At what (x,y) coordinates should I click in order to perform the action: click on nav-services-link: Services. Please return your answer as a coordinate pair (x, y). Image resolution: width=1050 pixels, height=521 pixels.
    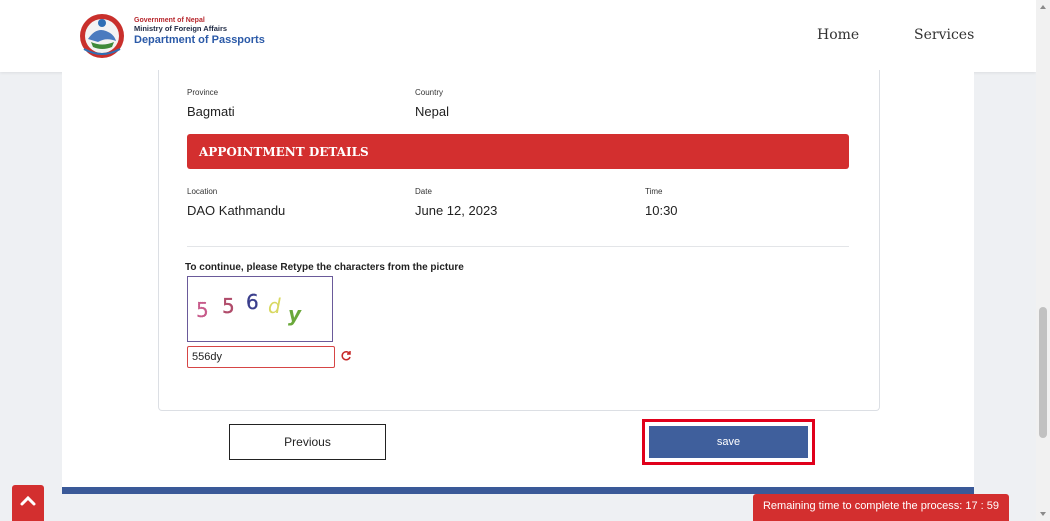
    Looking at the image, I should click on (944, 35).